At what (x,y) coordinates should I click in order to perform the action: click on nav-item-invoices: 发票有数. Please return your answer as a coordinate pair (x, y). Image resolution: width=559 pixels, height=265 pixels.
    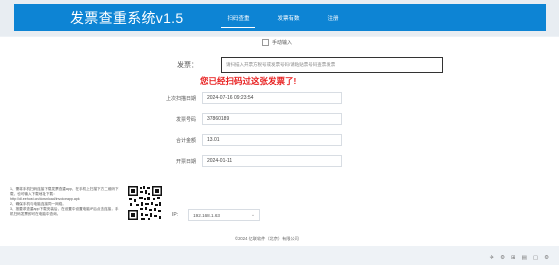
    Looking at the image, I should click on (288, 17).